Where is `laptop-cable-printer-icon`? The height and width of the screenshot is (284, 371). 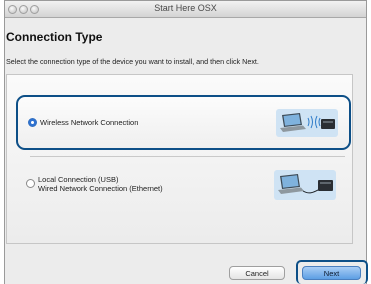 laptop-cable-printer-icon is located at coordinates (305, 185).